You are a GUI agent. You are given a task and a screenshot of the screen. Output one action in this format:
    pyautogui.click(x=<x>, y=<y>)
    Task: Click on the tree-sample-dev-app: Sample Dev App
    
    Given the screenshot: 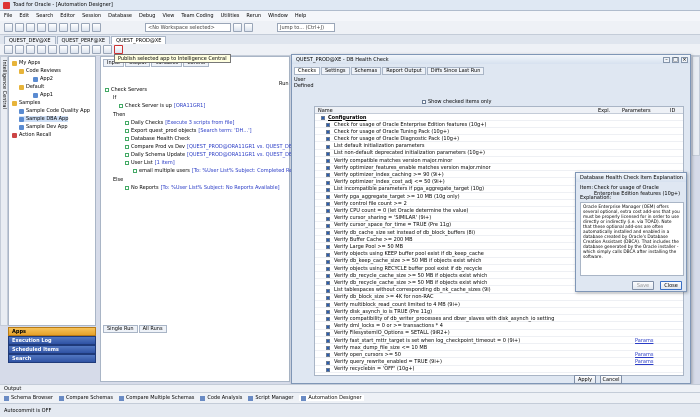 What is the action you would take?
    pyautogui.click(x=43, y=127)
    